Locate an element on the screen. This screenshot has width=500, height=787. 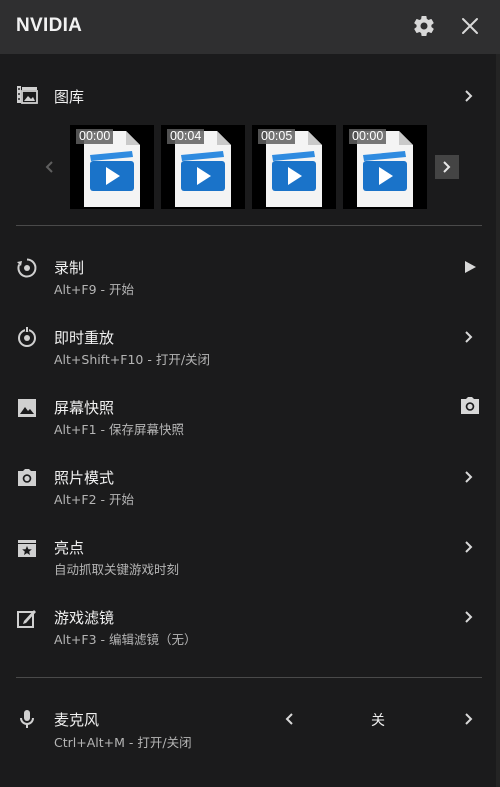
highlights-title: 亮点 is located at coordinates (69, 547).